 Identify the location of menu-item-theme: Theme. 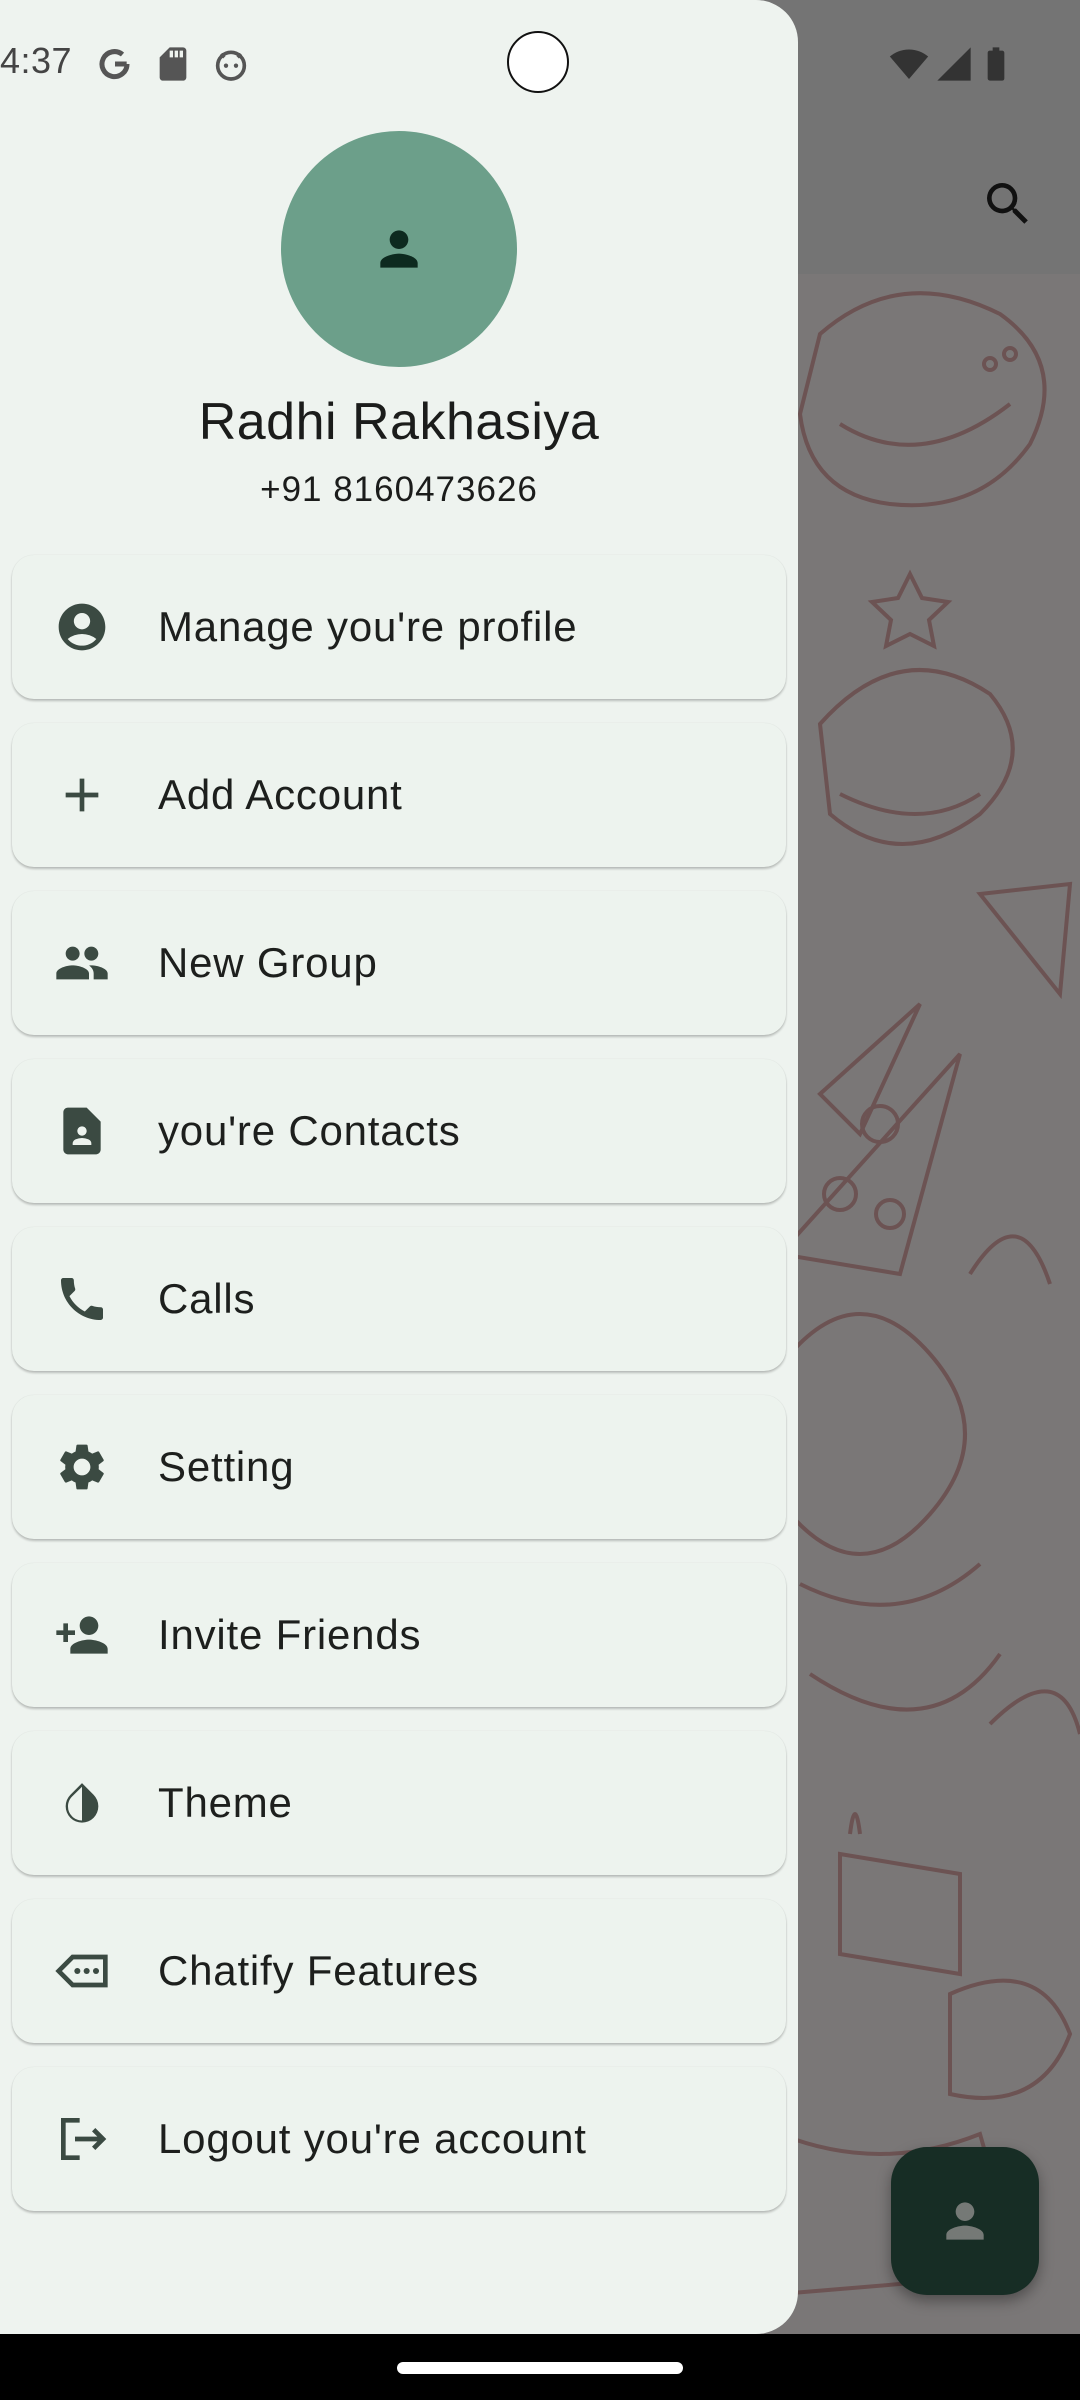
(399, 1803).